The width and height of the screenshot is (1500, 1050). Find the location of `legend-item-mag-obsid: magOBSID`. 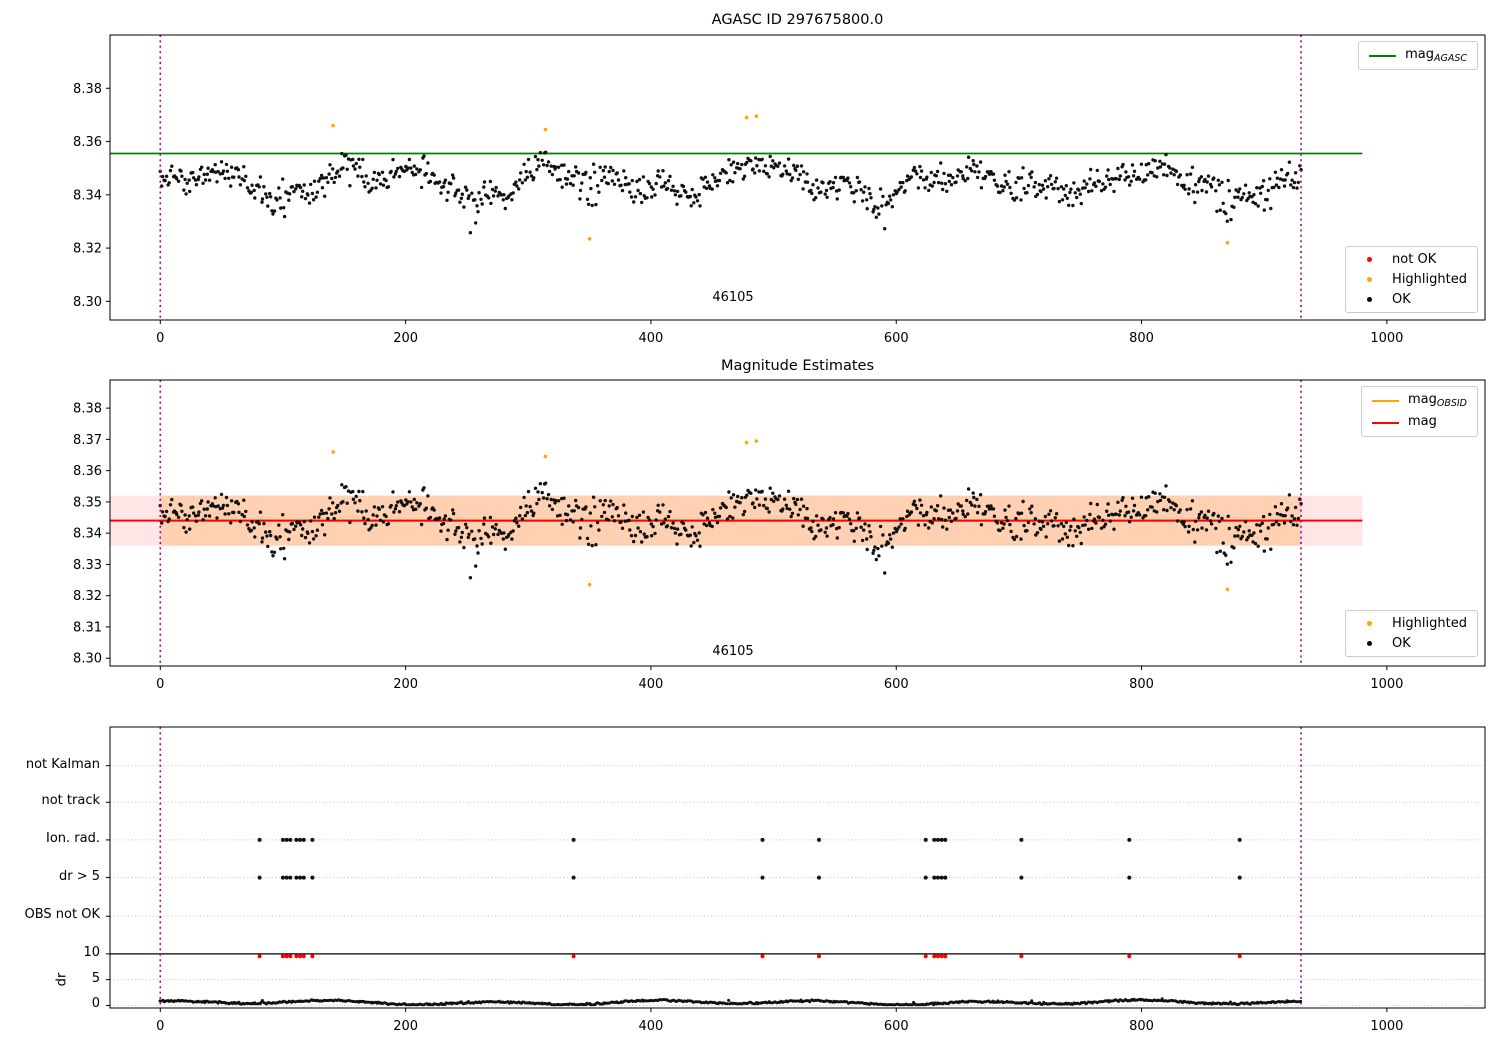

legend-item-mag-obsid: magOBSID is located at coordinates (1419, 400).